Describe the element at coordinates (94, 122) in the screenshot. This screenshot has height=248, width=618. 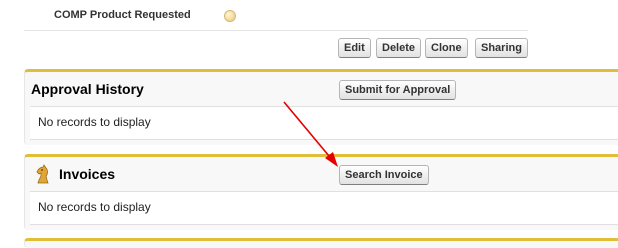
I see `approval-history-empty-text: No records to display` at that location.